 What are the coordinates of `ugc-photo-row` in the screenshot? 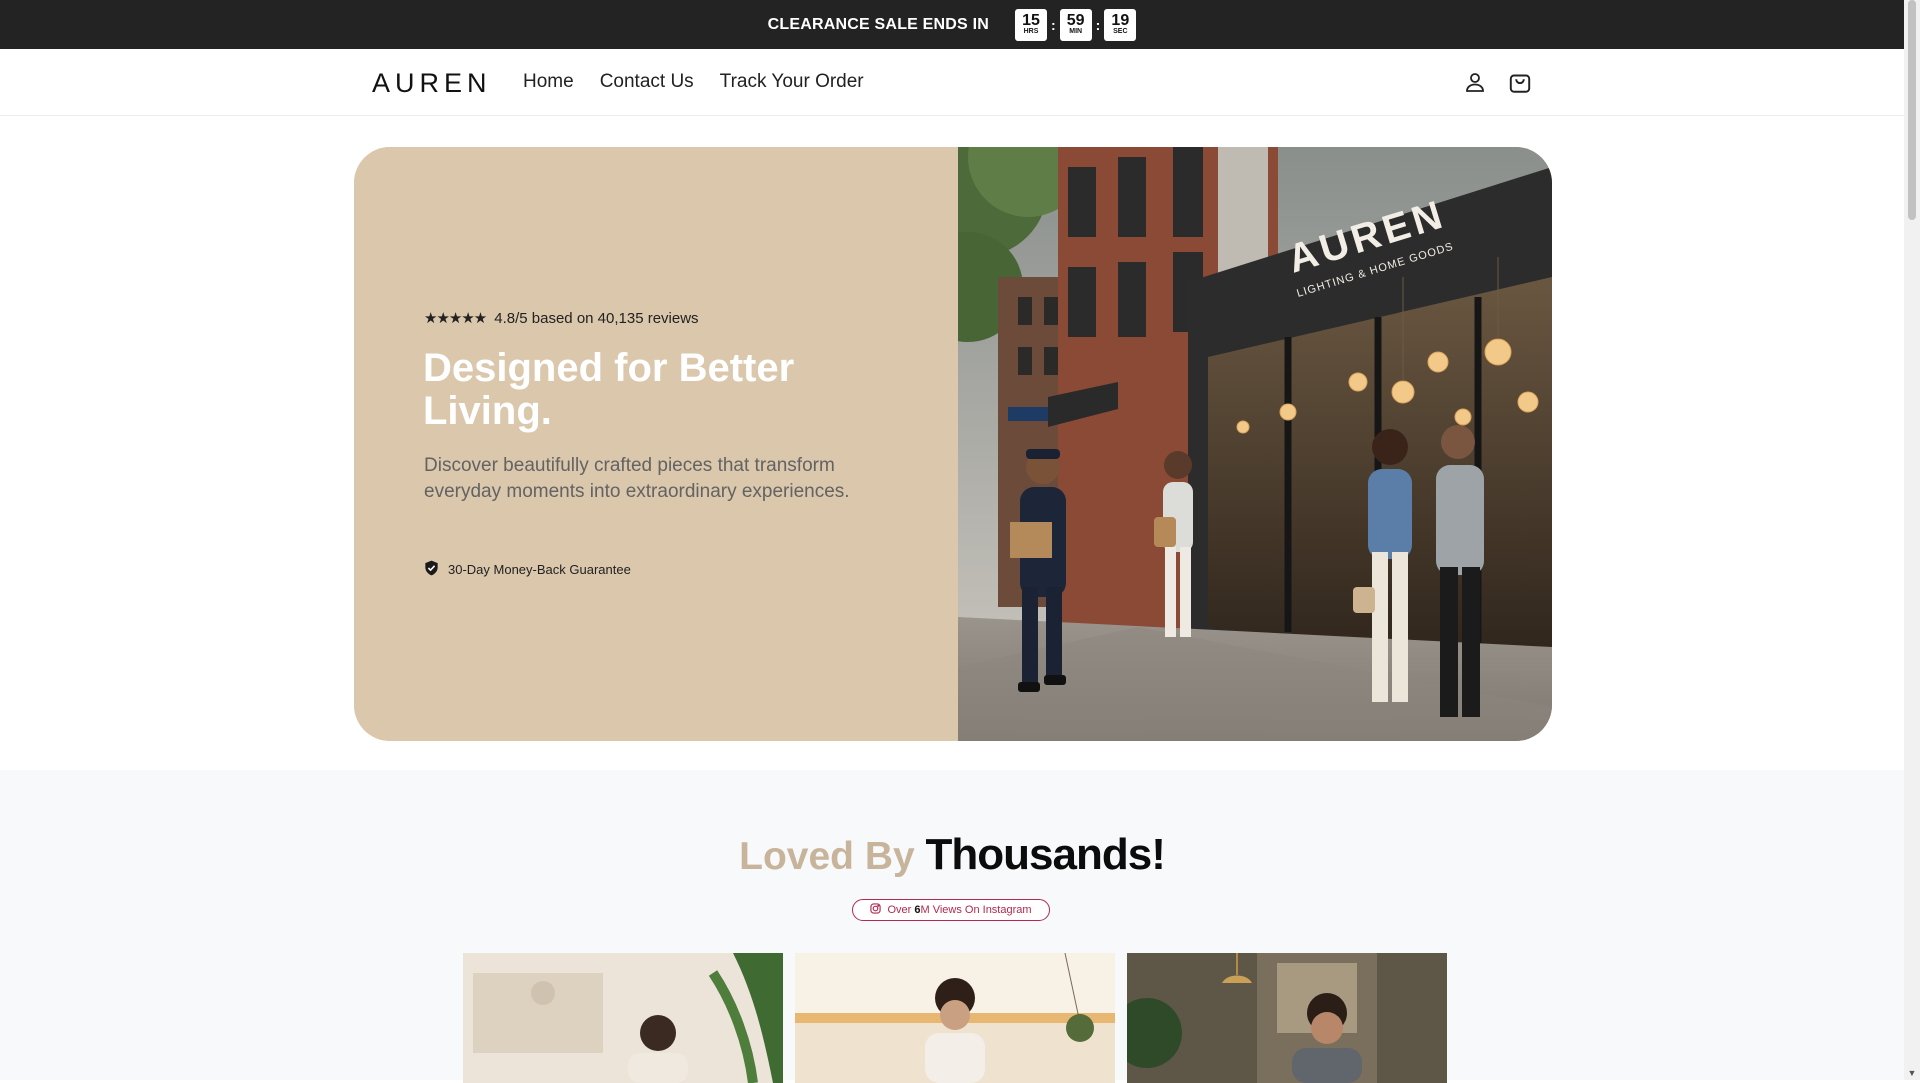 It's located at (955, 1018).